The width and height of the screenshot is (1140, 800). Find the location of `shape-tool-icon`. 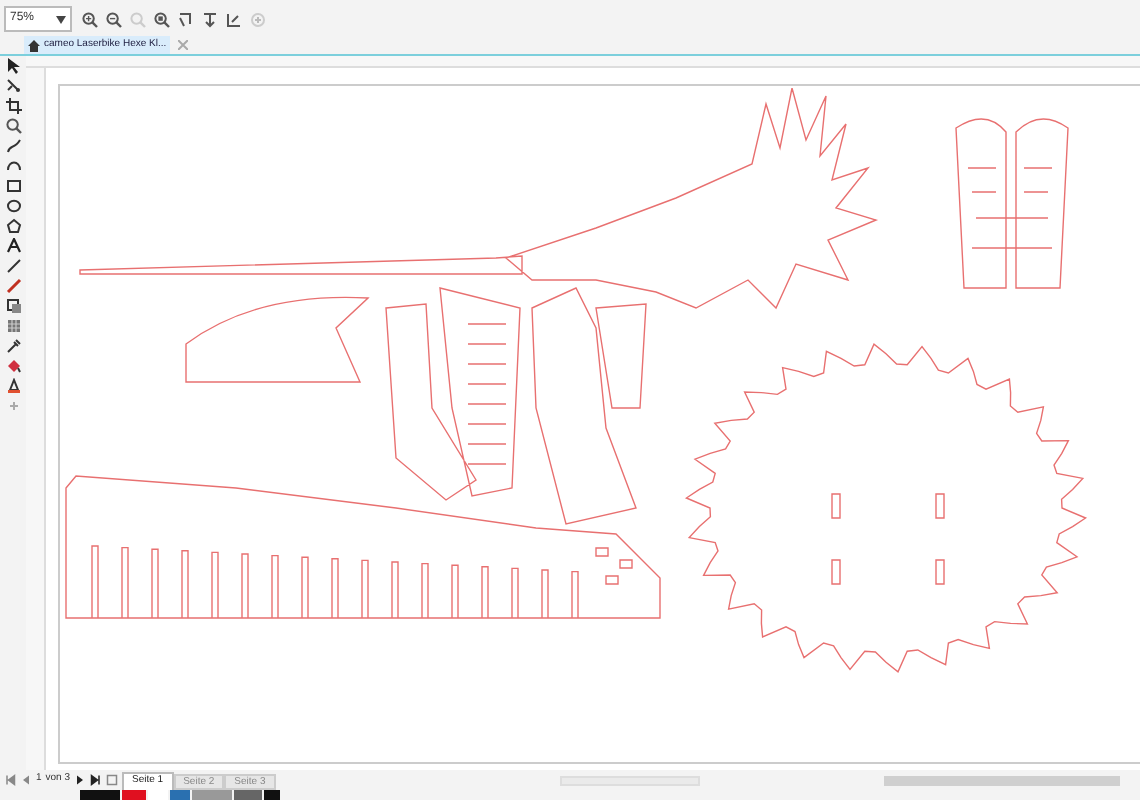

shape-tool-icon is located at coordinates (13, 86).